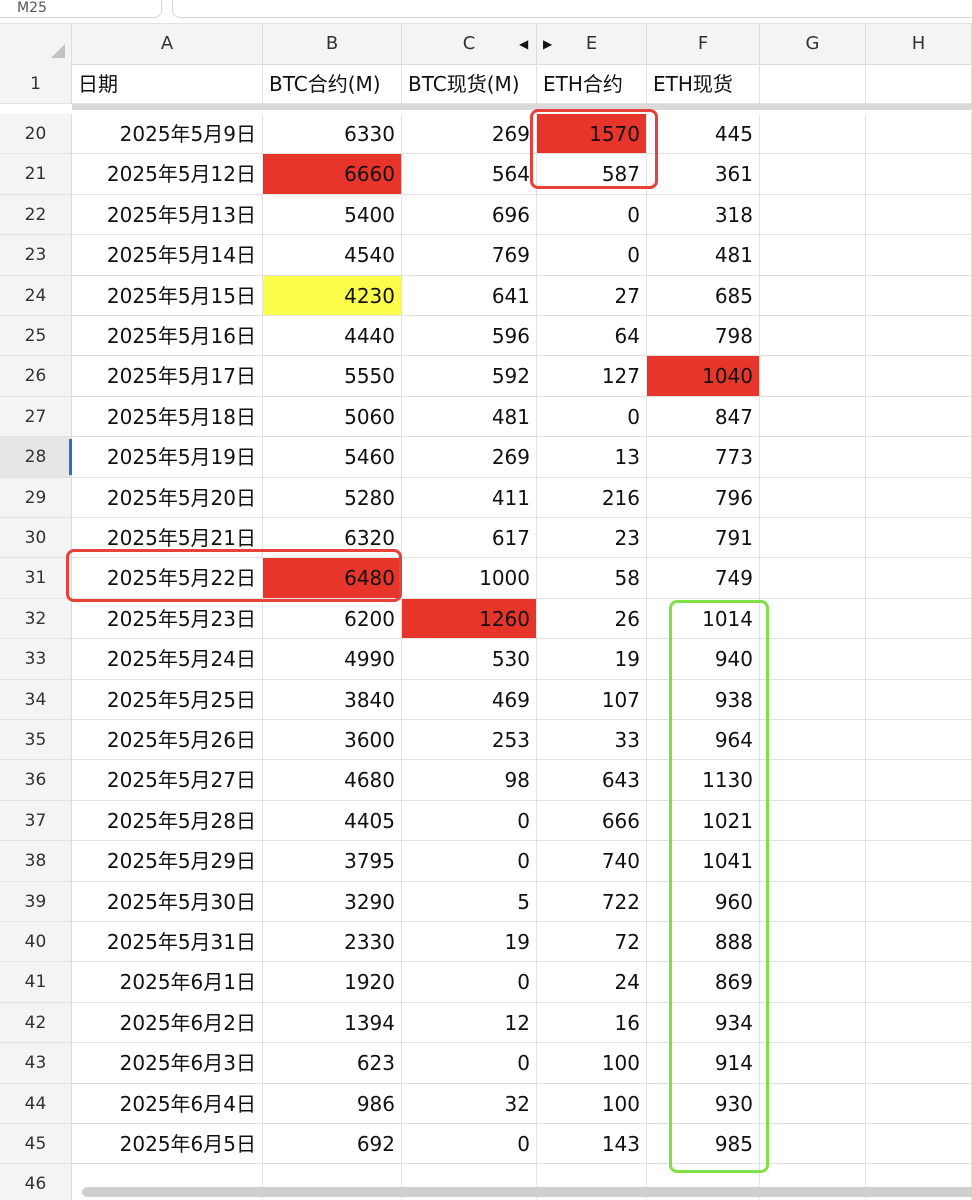  I want to click on header-cell-btc-spot: BTC现货(M), so click(469, 84).